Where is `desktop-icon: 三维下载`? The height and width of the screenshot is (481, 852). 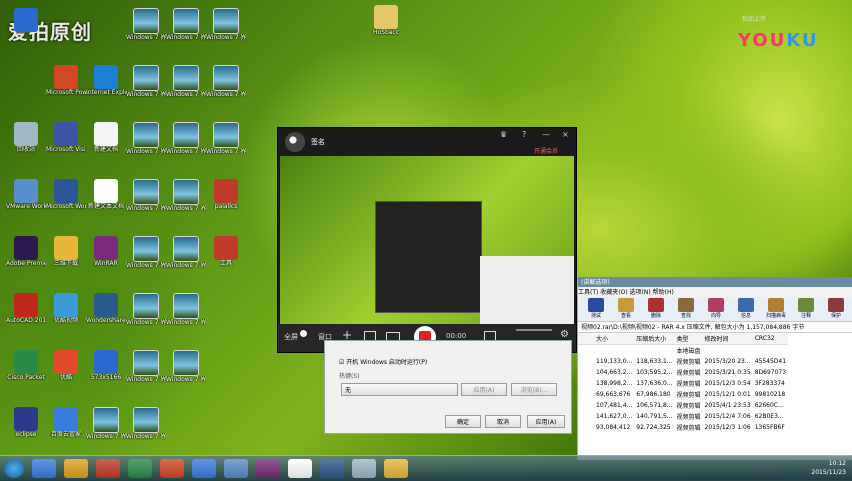 desktop-icon: 三维下载 is located at coordinates (66, 256).